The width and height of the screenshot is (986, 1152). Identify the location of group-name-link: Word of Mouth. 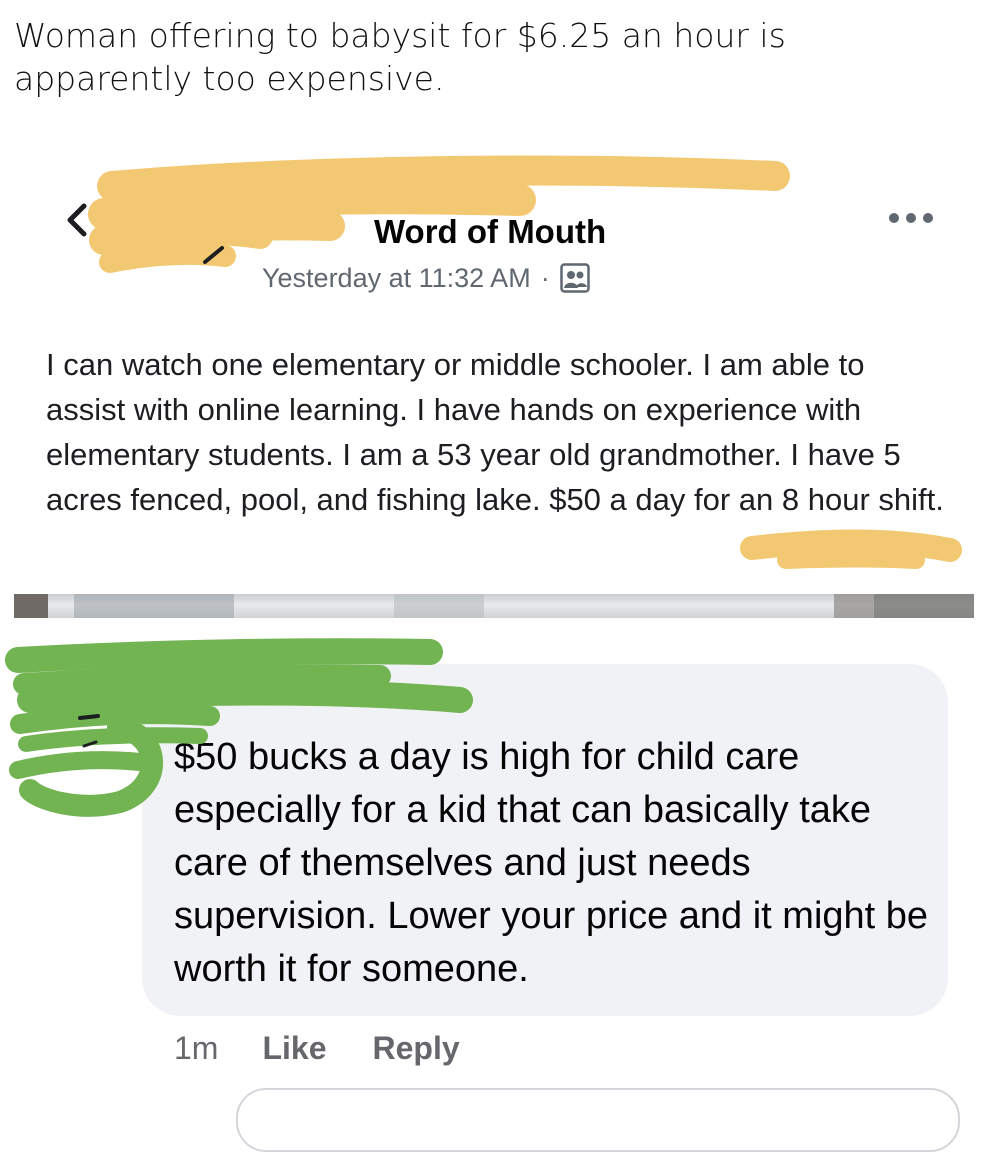
(490, 232).